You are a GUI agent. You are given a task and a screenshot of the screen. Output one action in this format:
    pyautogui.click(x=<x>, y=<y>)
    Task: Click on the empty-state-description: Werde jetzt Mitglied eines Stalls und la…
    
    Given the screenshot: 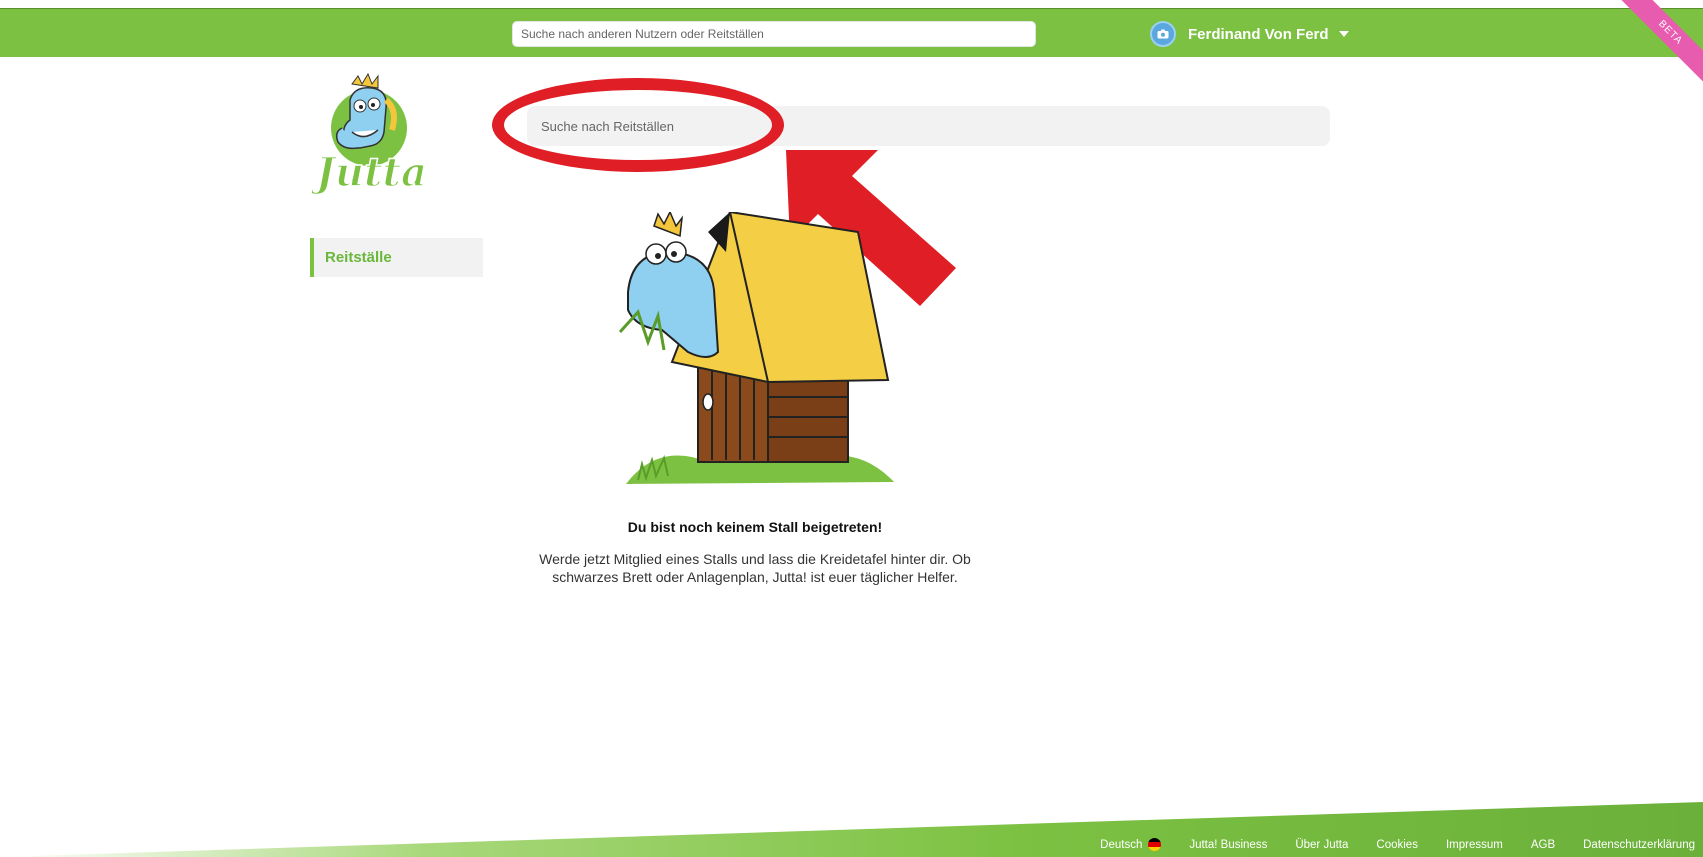 What is the action you would take?
    pyautogui.click(x=755, y=568)
    